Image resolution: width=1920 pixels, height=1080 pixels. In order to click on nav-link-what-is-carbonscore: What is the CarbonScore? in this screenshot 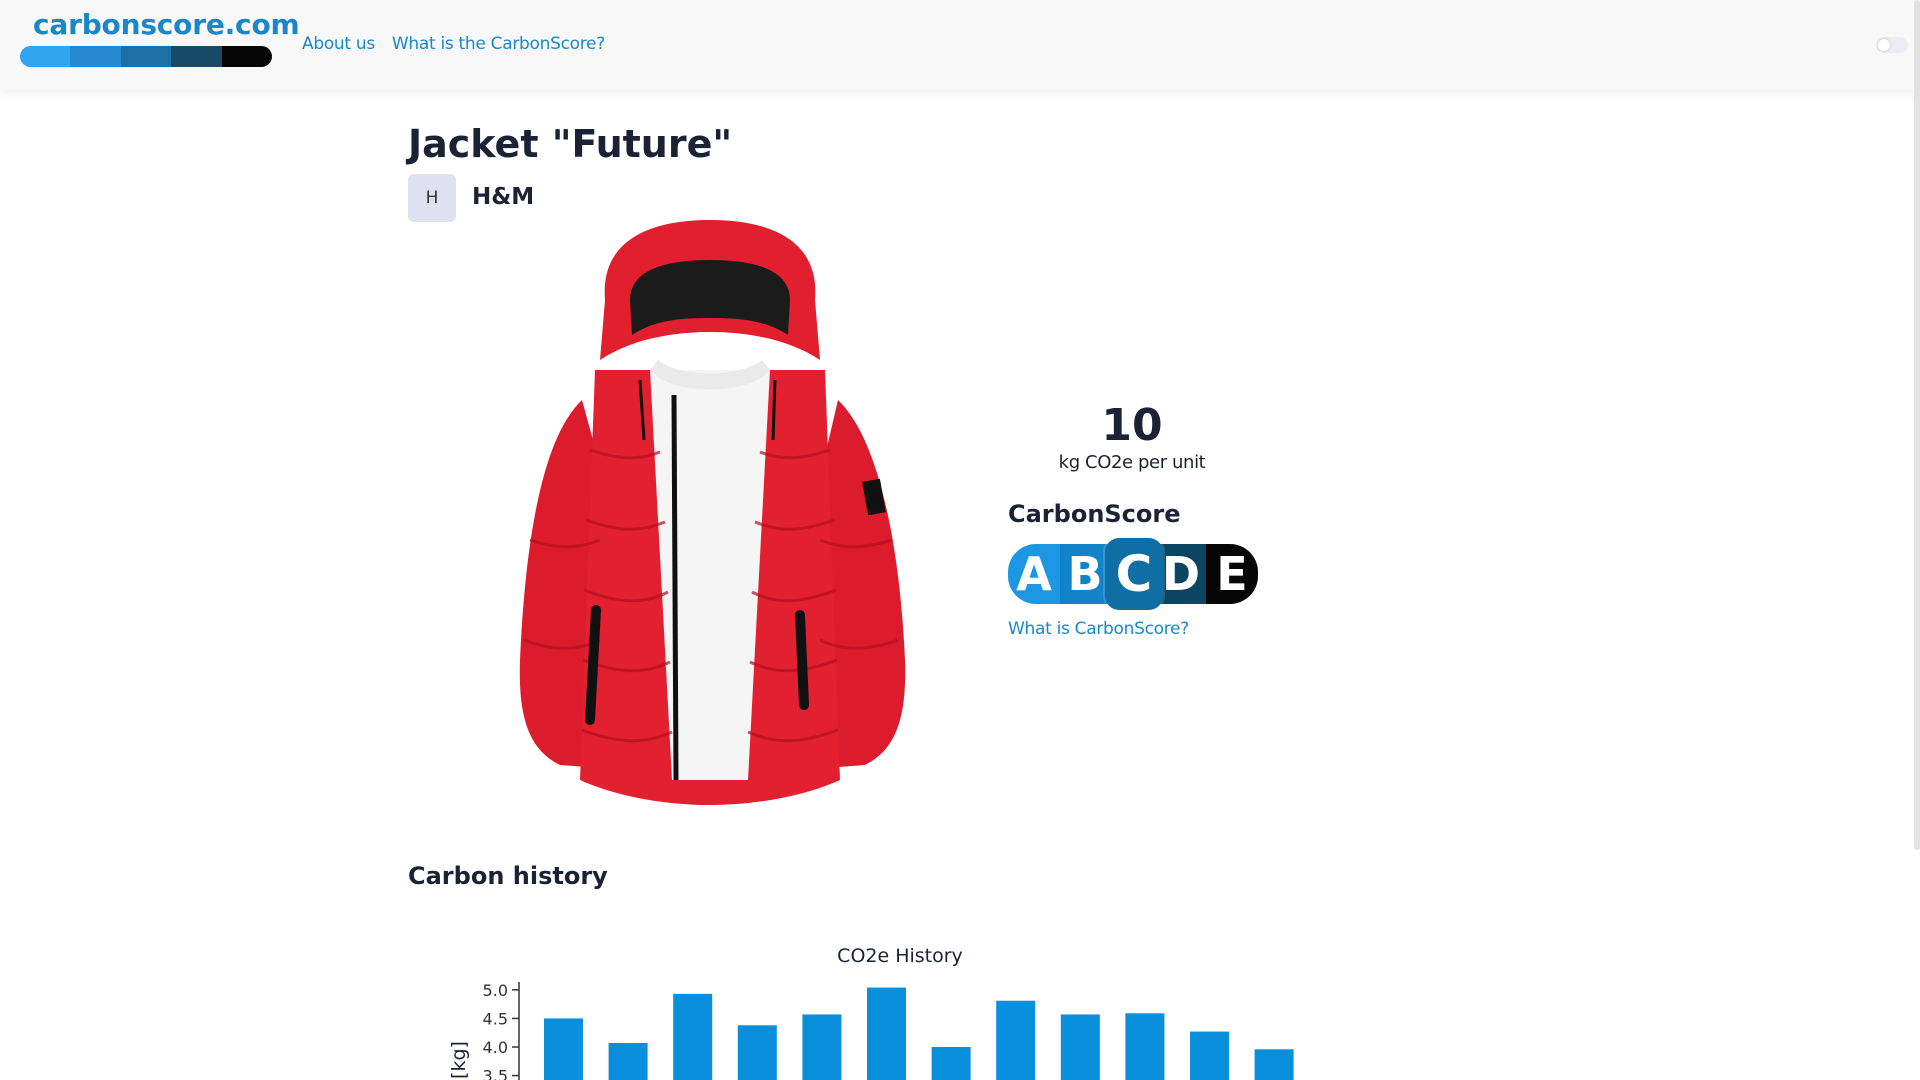, I will do `click(498, 44)`.